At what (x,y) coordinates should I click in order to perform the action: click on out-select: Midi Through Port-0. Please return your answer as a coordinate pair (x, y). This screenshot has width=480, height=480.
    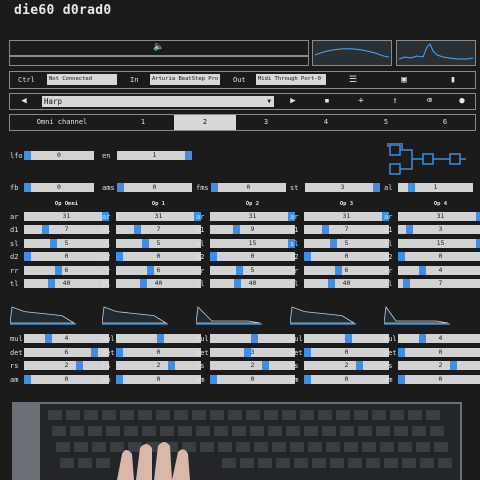
    Looking at the image, I should click on (291, 79).